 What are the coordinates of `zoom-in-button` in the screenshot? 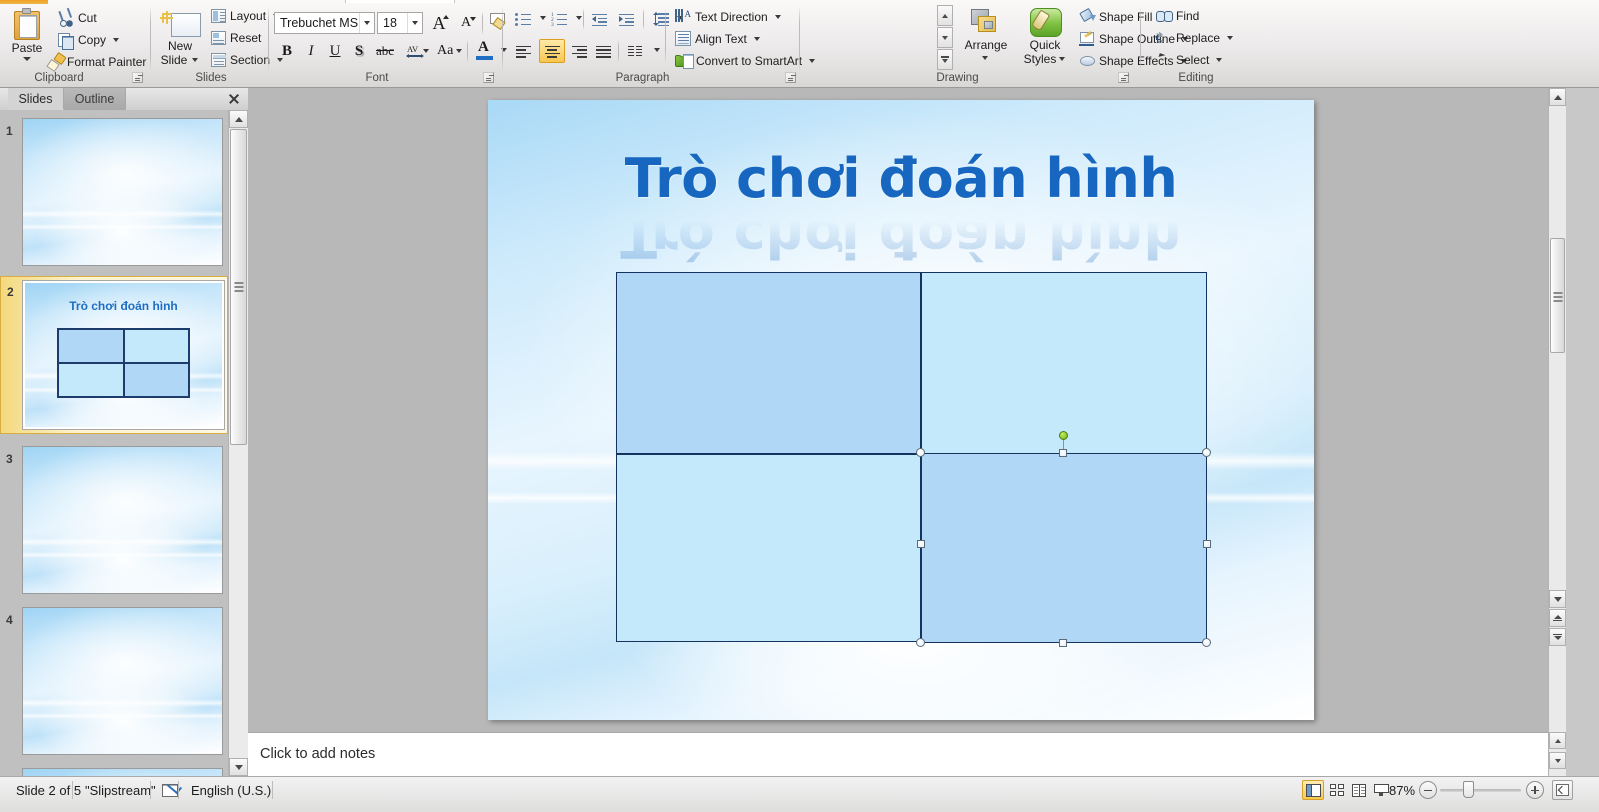 It's located at (1535, 790).